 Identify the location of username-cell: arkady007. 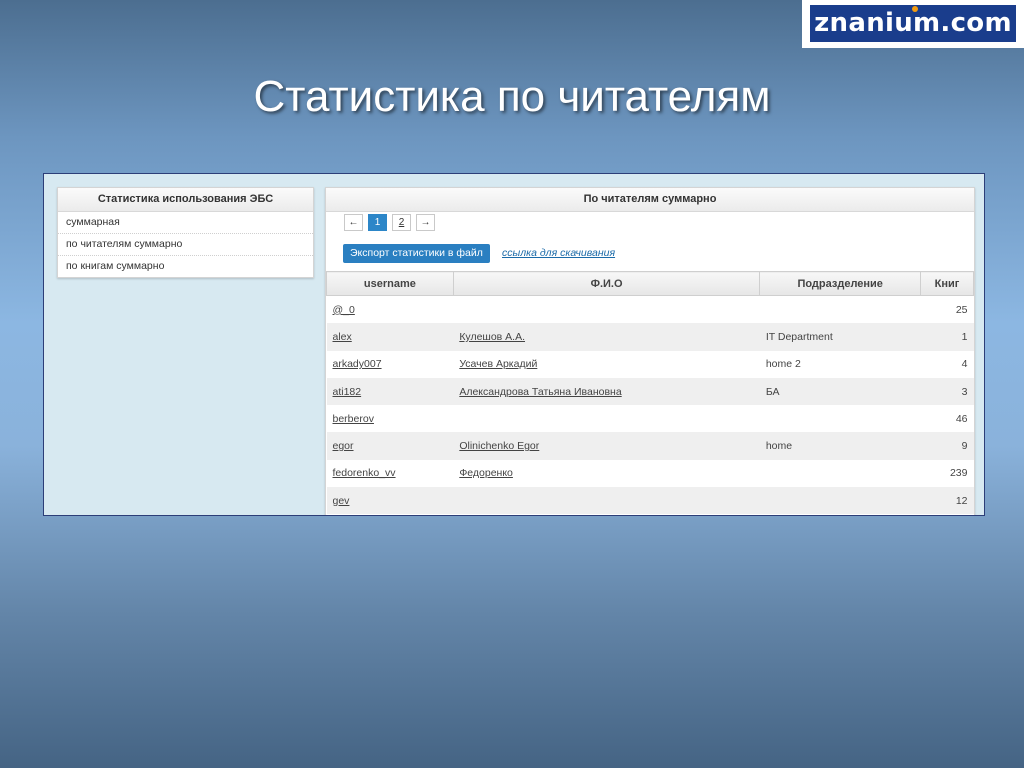
(390, 364).